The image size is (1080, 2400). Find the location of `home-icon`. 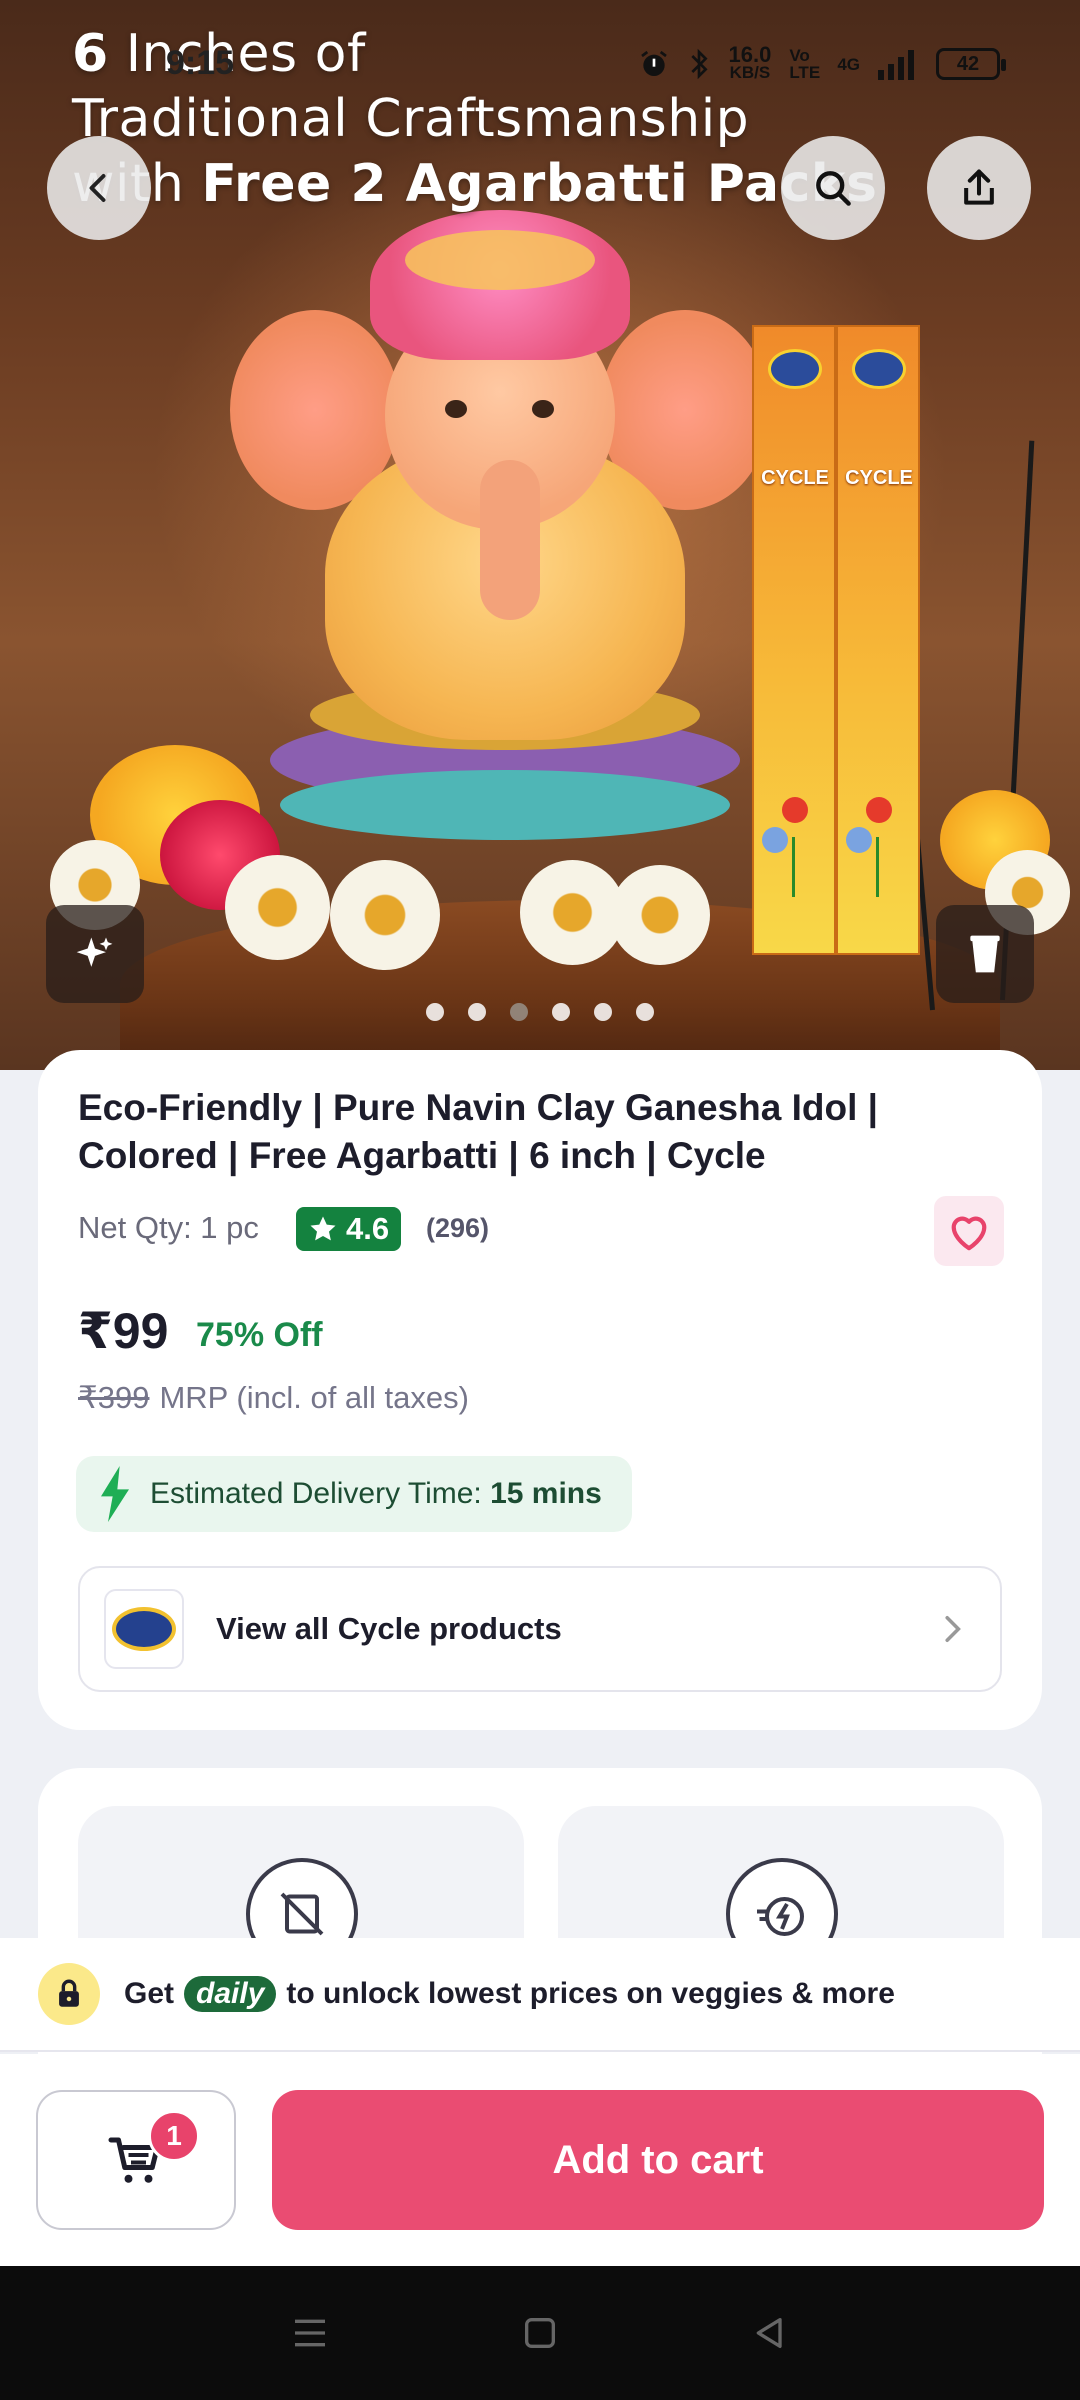

home-icon is located at coordinates (540, 2333).